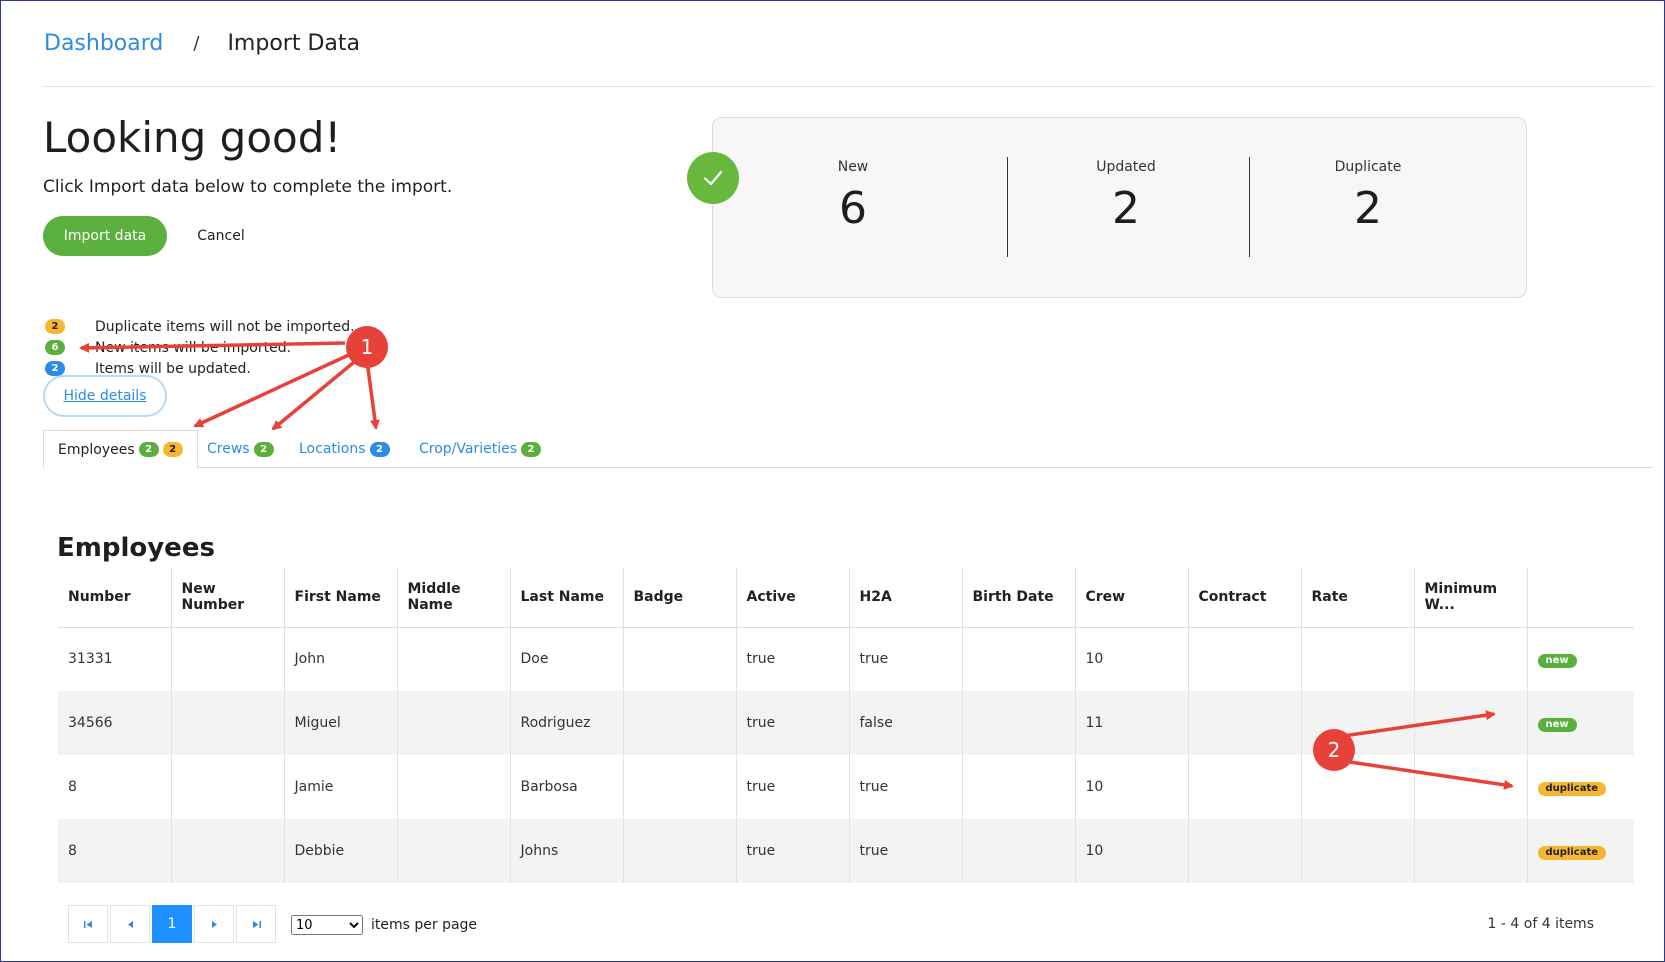  Describe the element at coordinates (1572, 852) in the screenshot. I see `status-badge: duplicate` at that location.